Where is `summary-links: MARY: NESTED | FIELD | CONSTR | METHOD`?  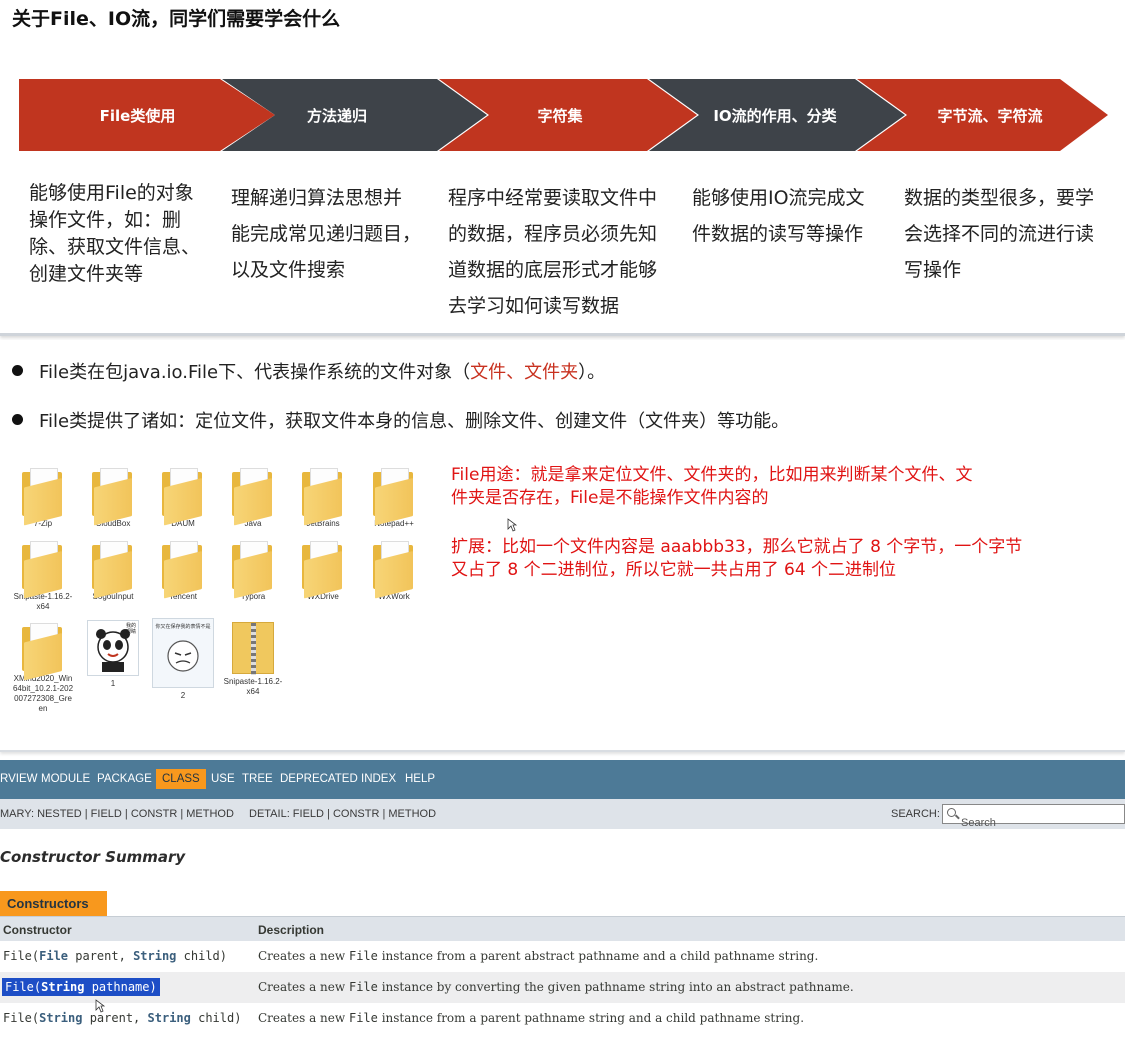
summary-links: MARY: NESTED | FIELD | CONSTR | METHOD is located at coordinates (117, 814).